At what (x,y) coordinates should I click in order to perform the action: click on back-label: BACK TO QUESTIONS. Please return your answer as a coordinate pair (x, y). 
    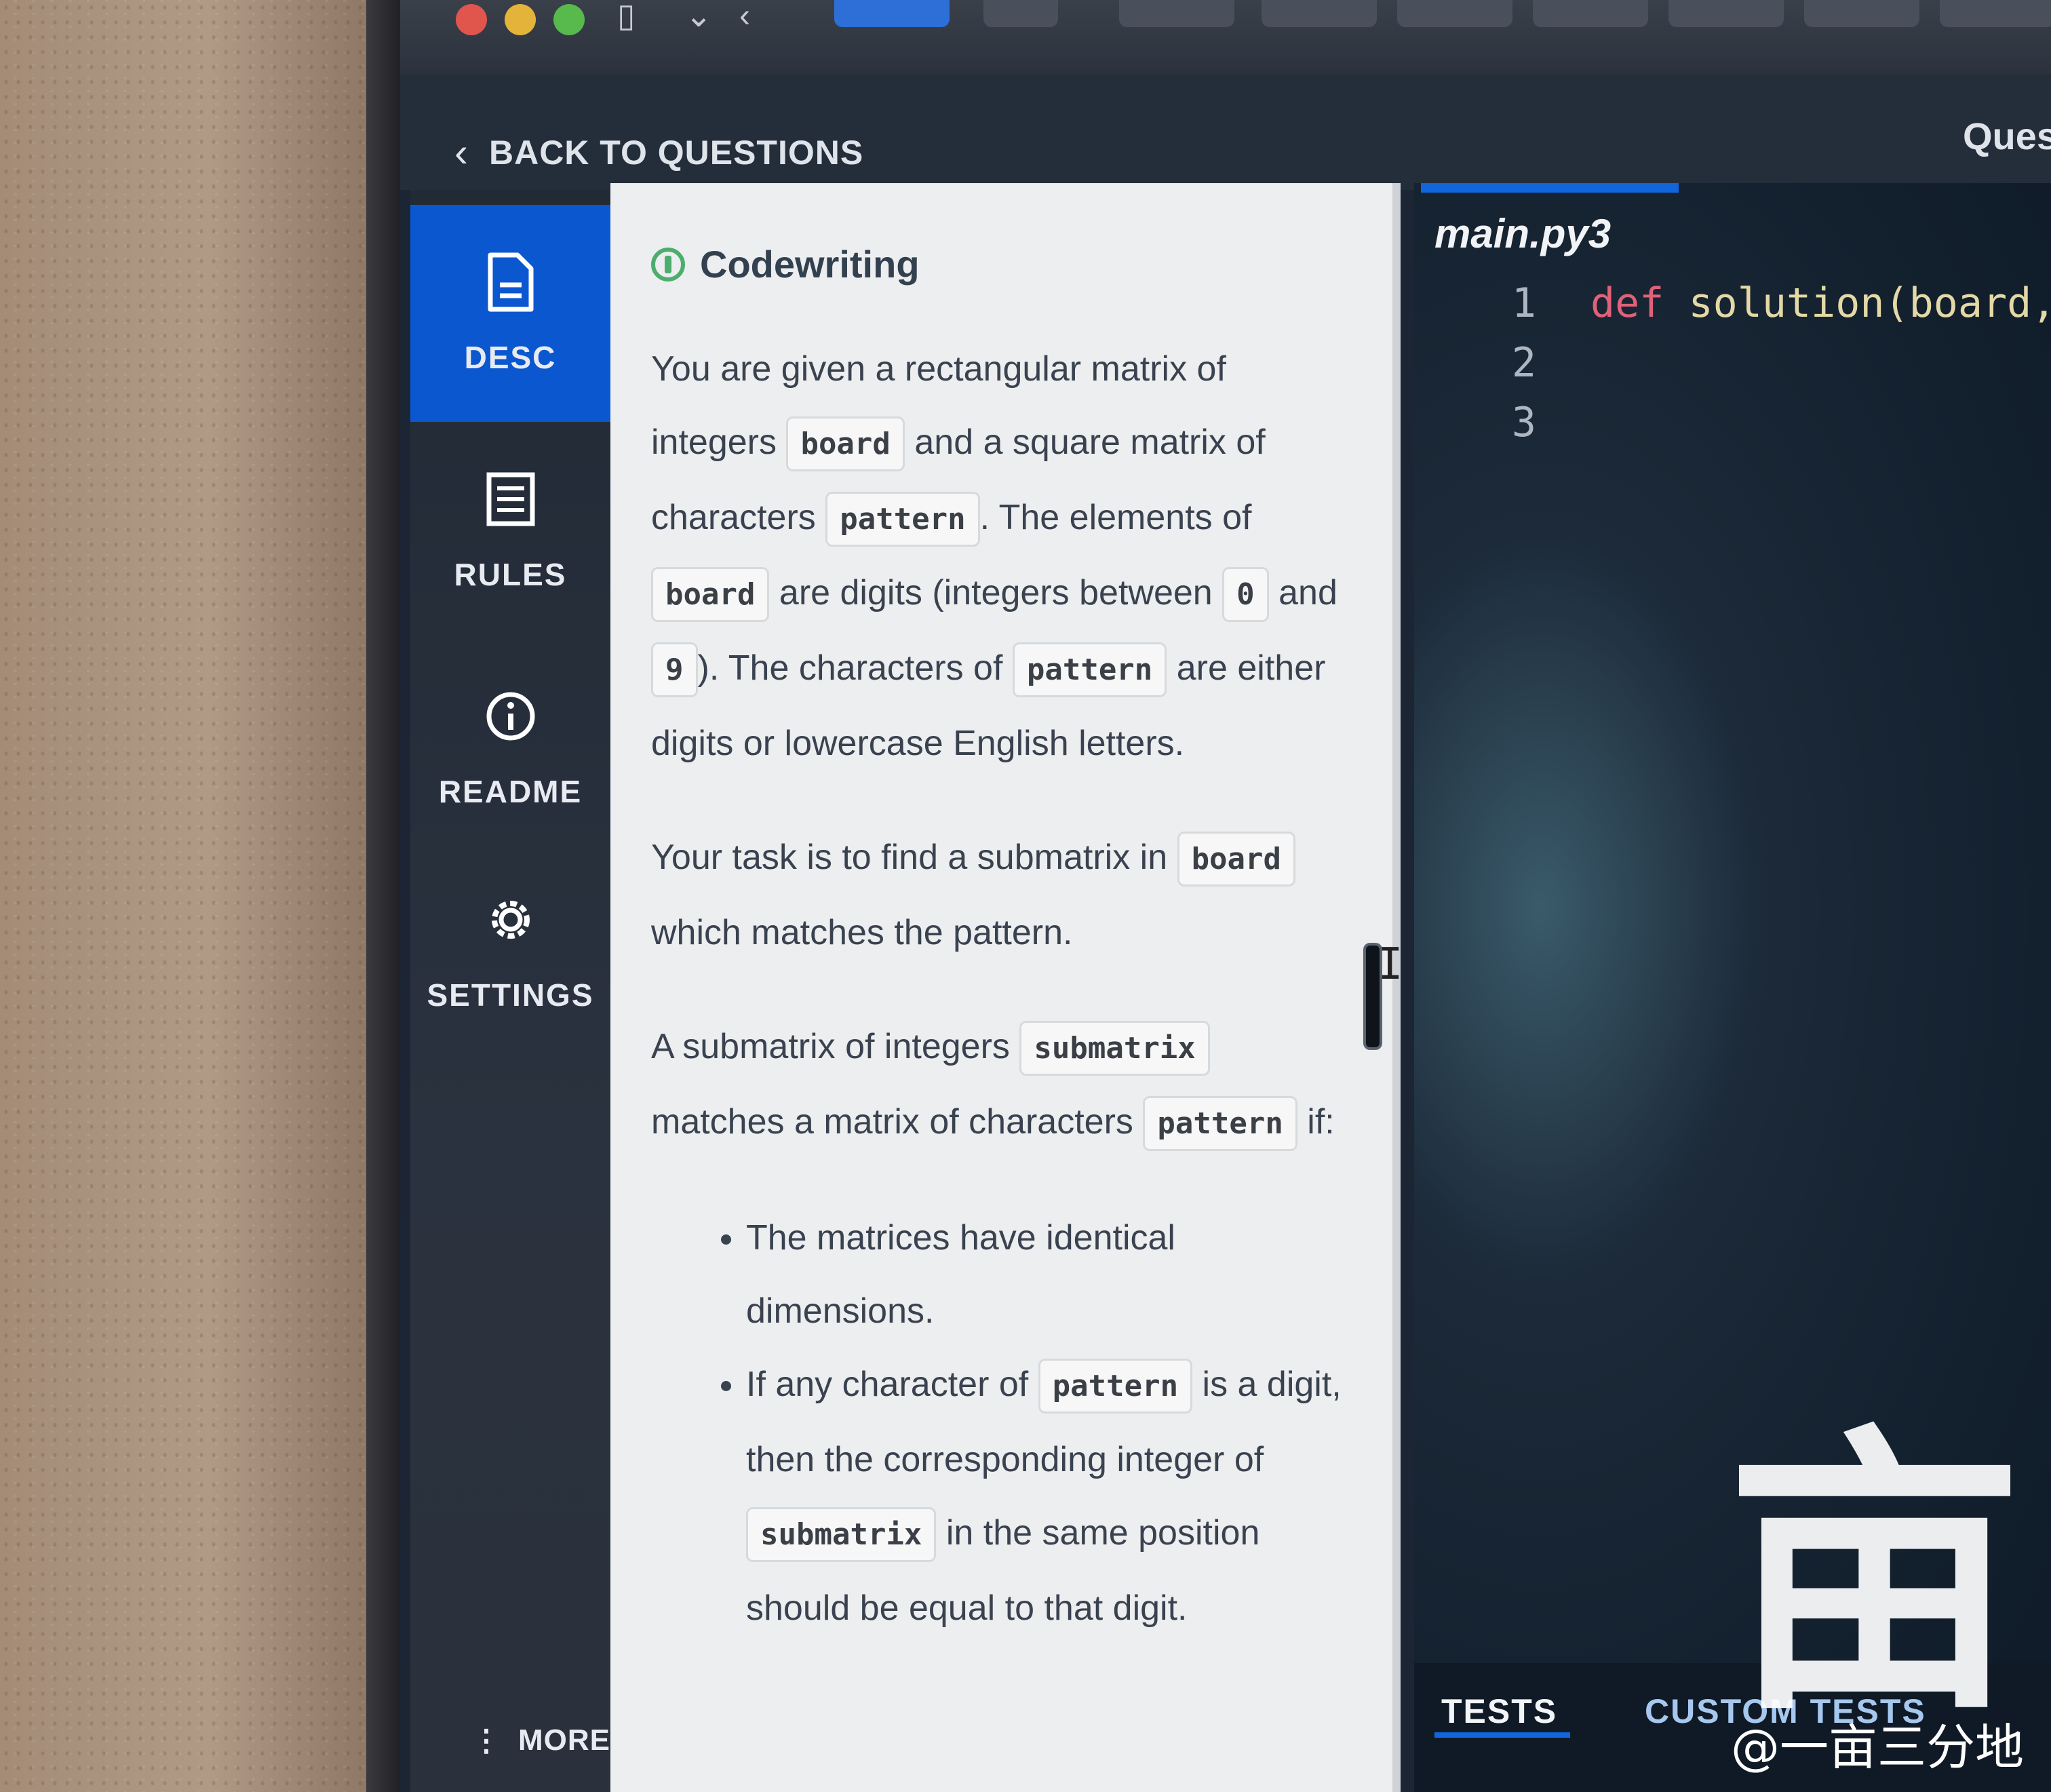
    Looking at the image, I should click on (676, 152).